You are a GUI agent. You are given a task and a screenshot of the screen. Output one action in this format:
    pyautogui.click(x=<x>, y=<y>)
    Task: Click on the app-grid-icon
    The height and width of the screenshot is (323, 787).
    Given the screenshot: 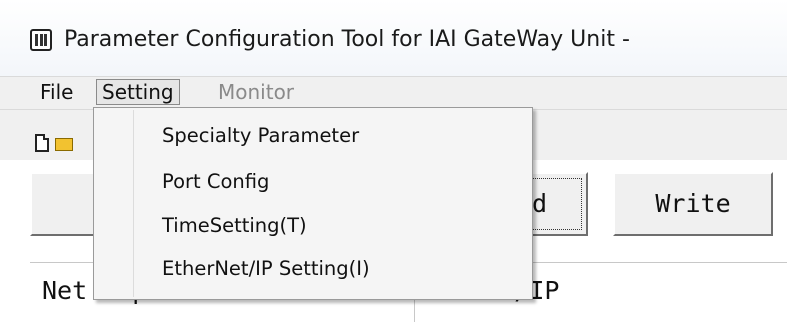 What is the action you would take?
    pyautogui.click(x=41, y=40)
    